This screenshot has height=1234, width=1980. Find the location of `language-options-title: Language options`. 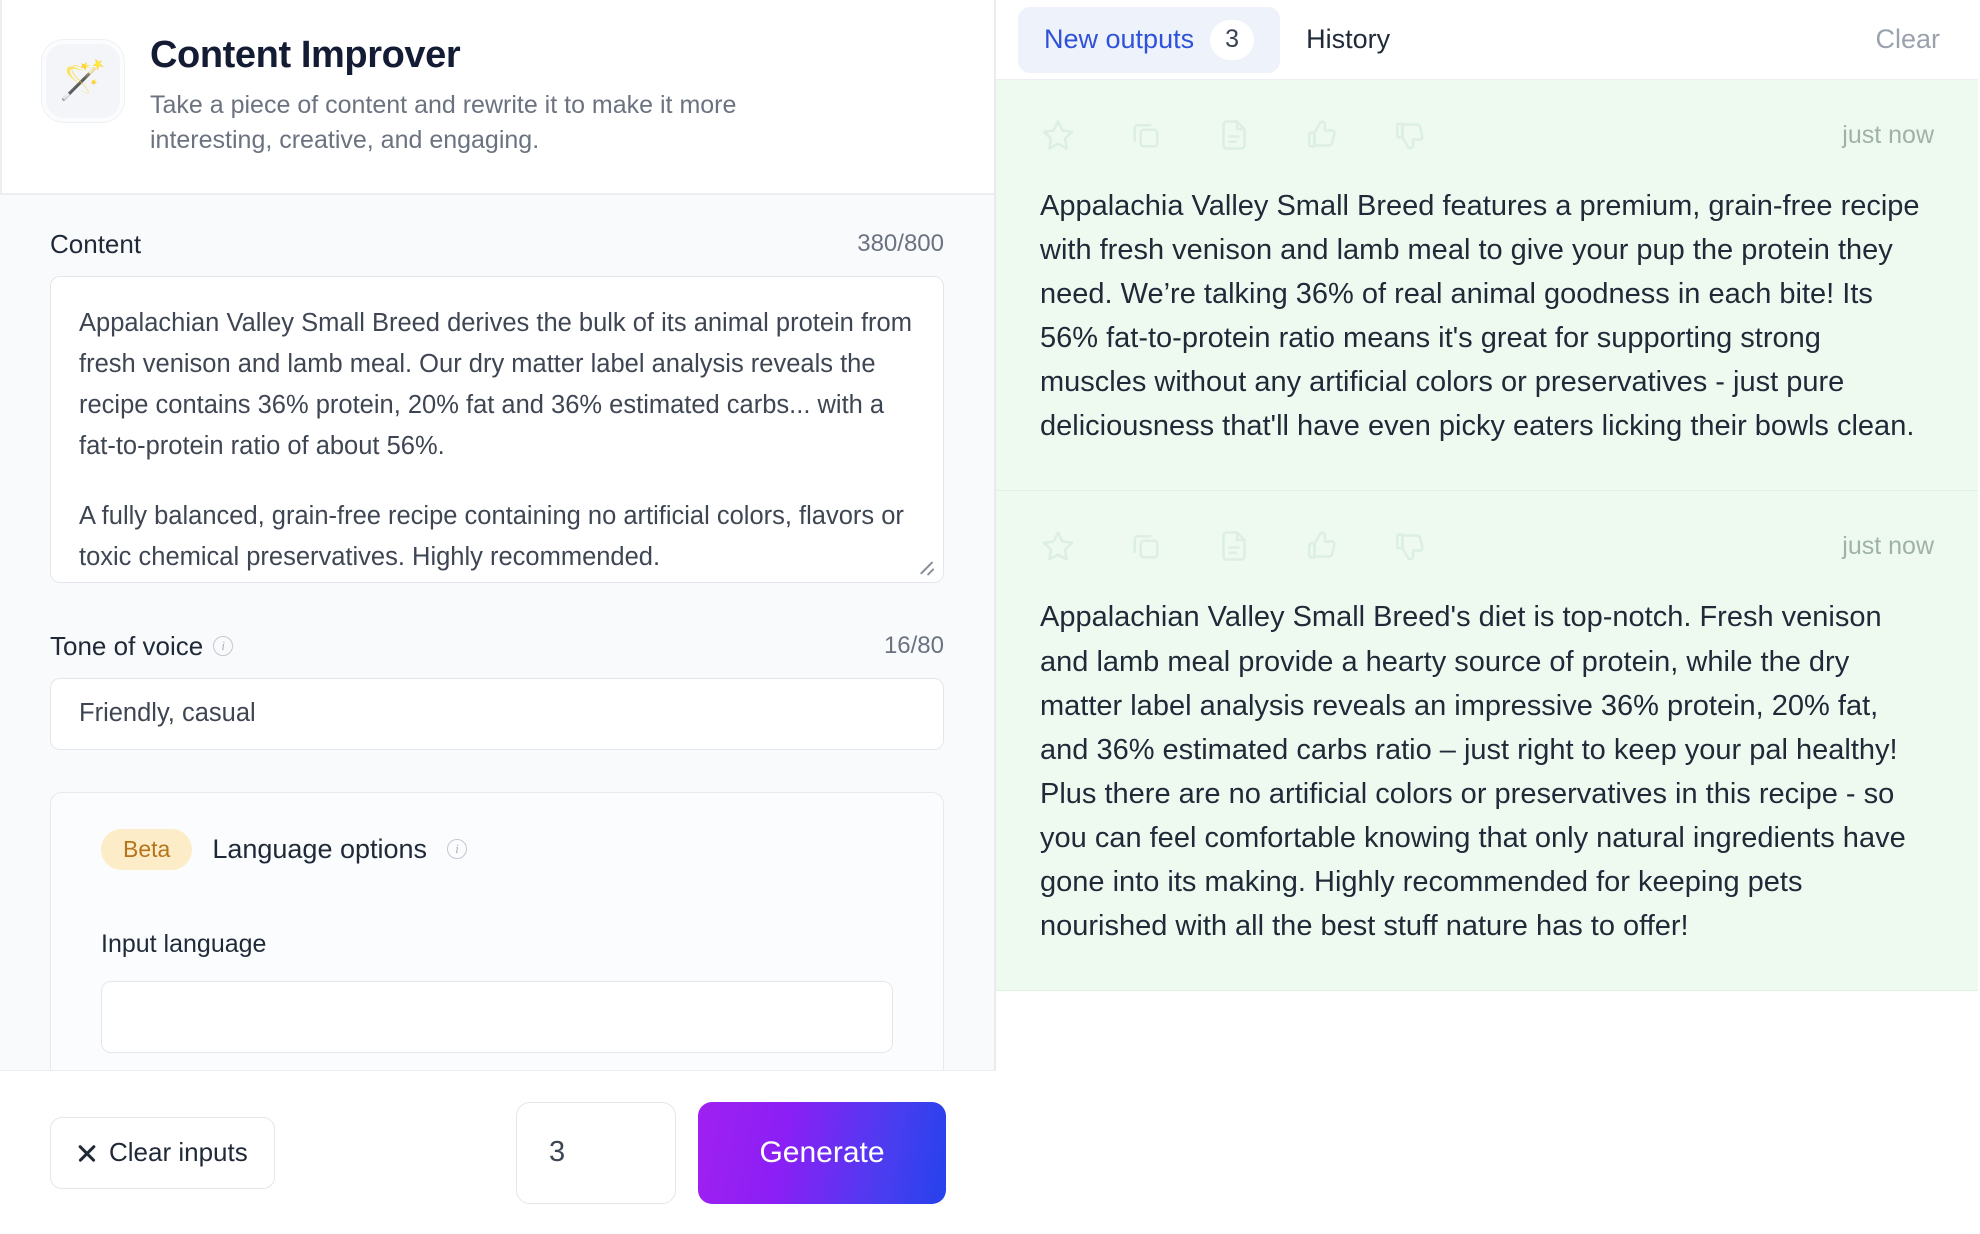

language-options-title: Language options is located at coordinates (320, 848).